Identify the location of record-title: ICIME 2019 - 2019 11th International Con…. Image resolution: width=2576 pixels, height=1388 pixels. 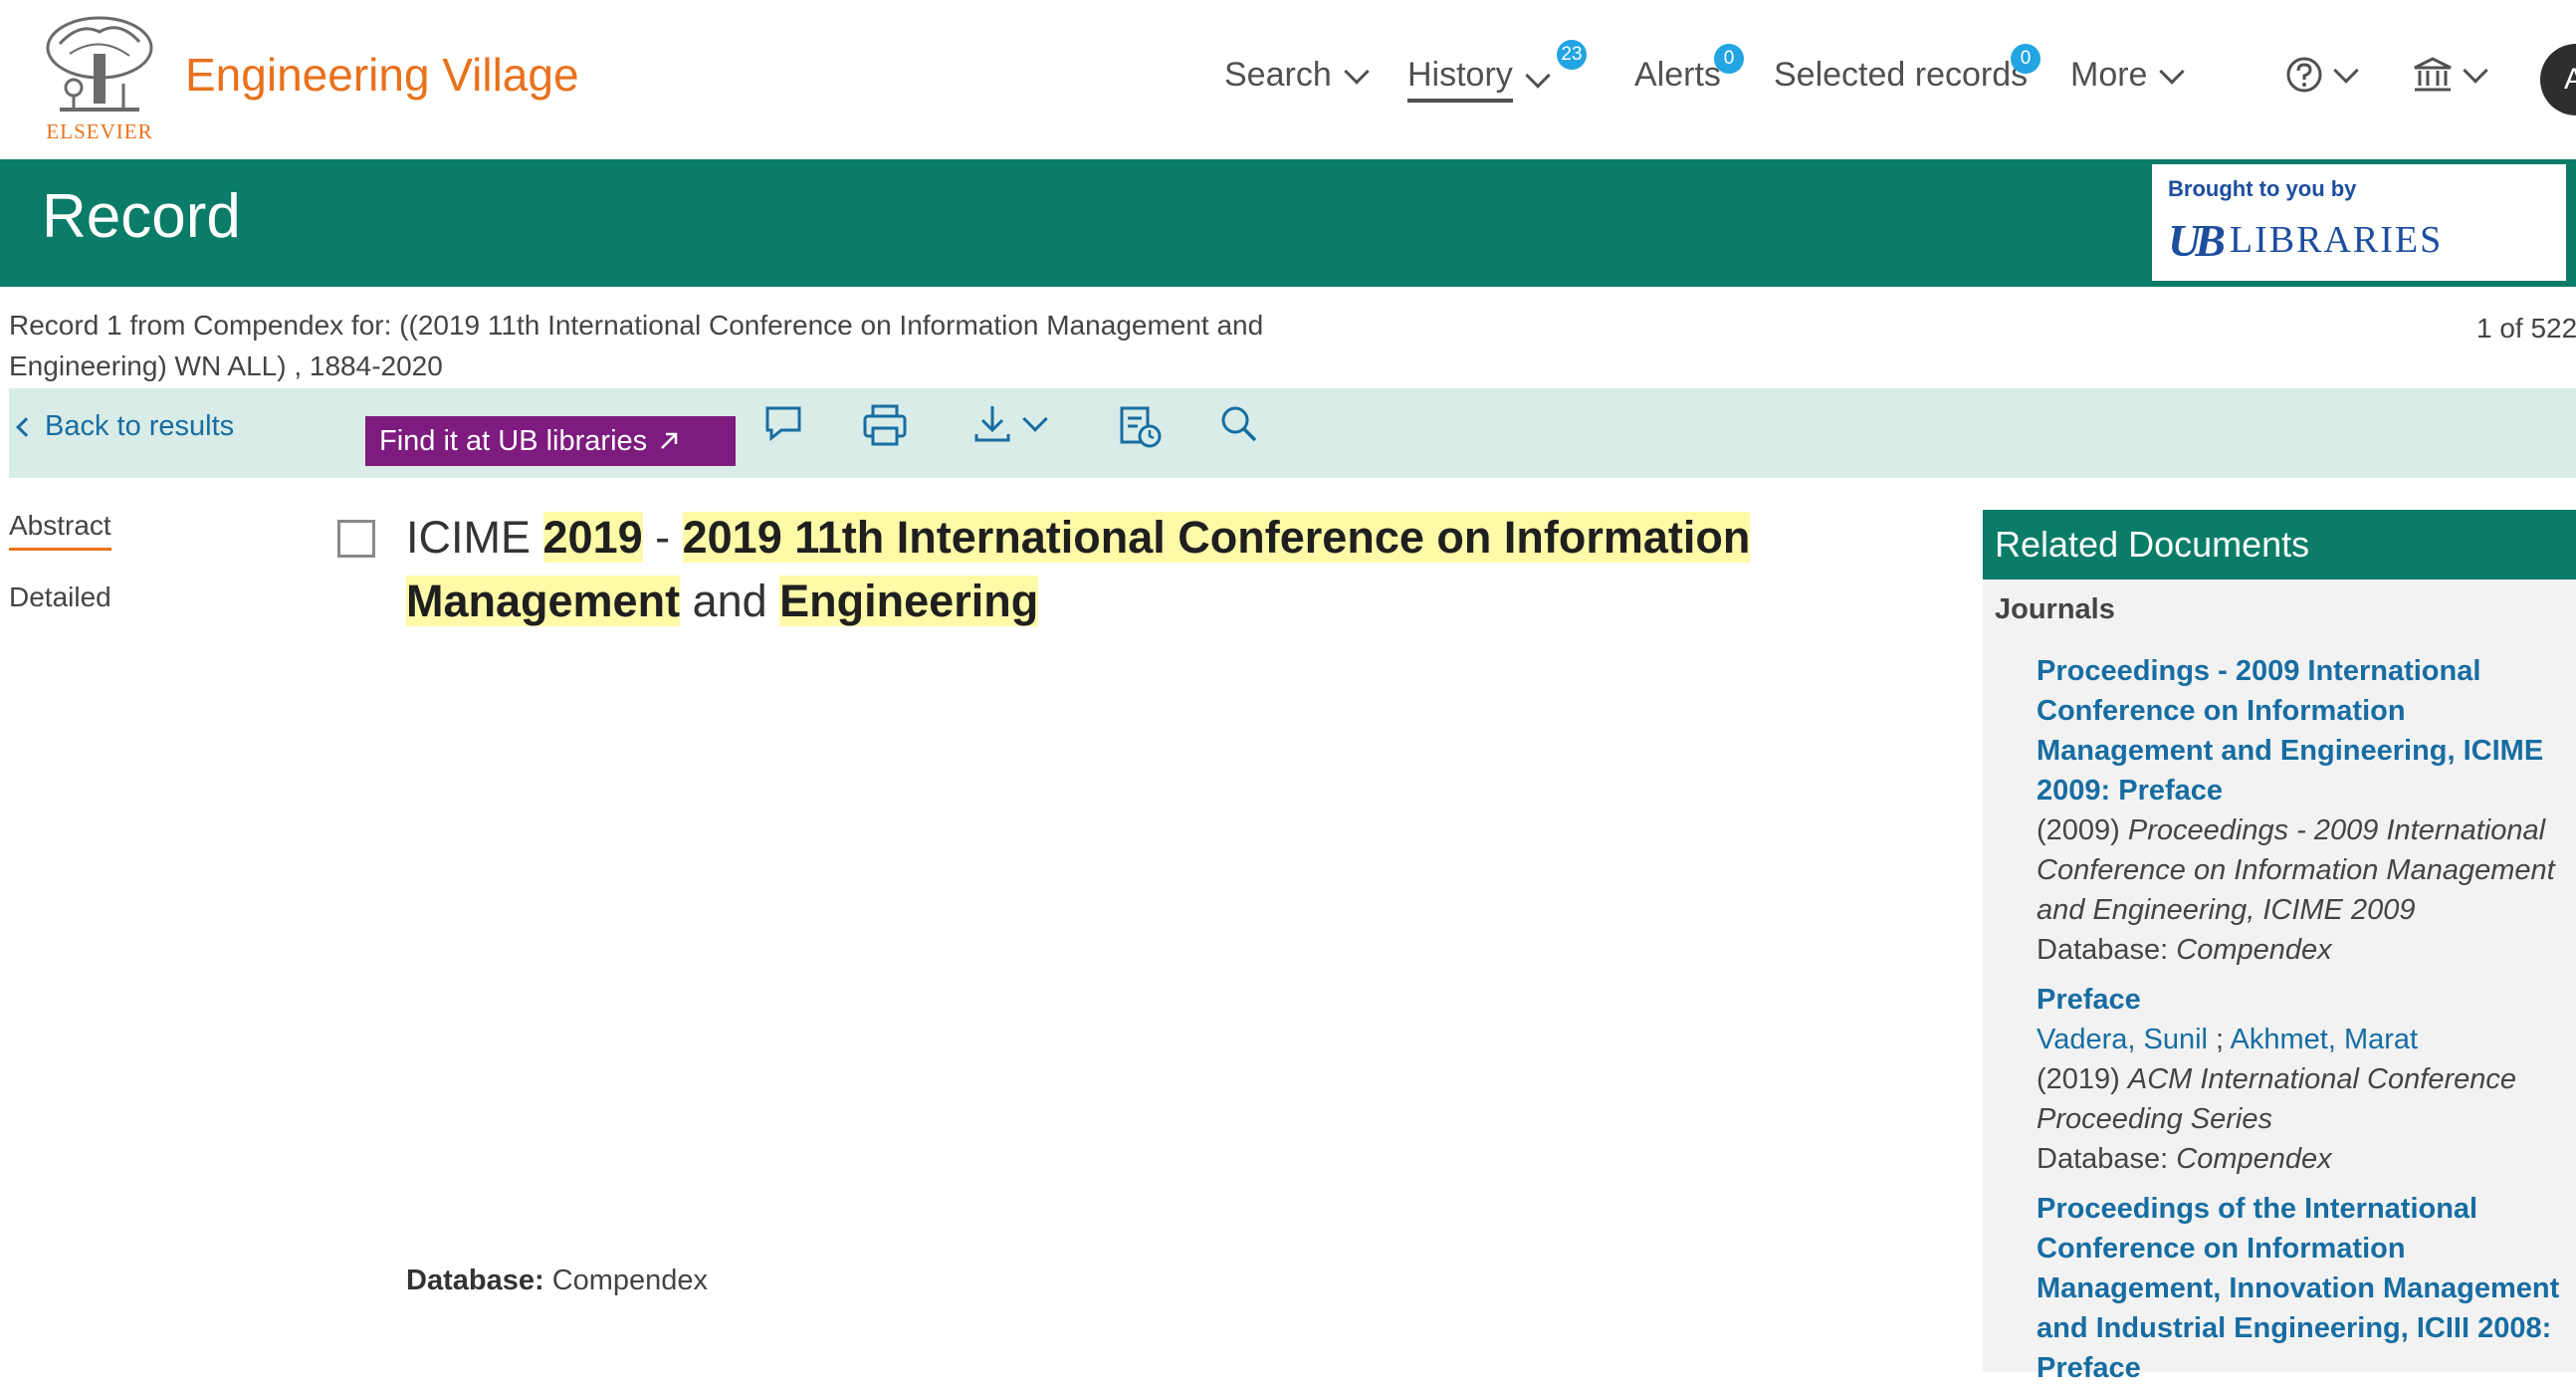
(1172, 569).